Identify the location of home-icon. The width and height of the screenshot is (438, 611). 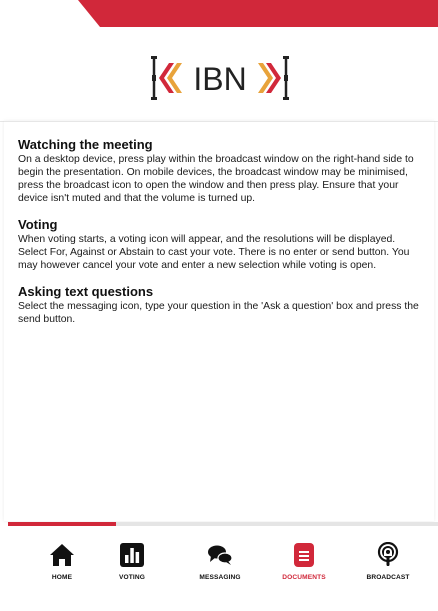
(62, 555).